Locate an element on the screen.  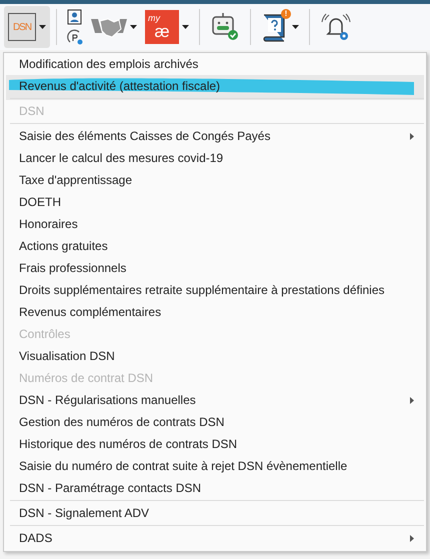
p-gear-icon is located at coordinates (75, 37).